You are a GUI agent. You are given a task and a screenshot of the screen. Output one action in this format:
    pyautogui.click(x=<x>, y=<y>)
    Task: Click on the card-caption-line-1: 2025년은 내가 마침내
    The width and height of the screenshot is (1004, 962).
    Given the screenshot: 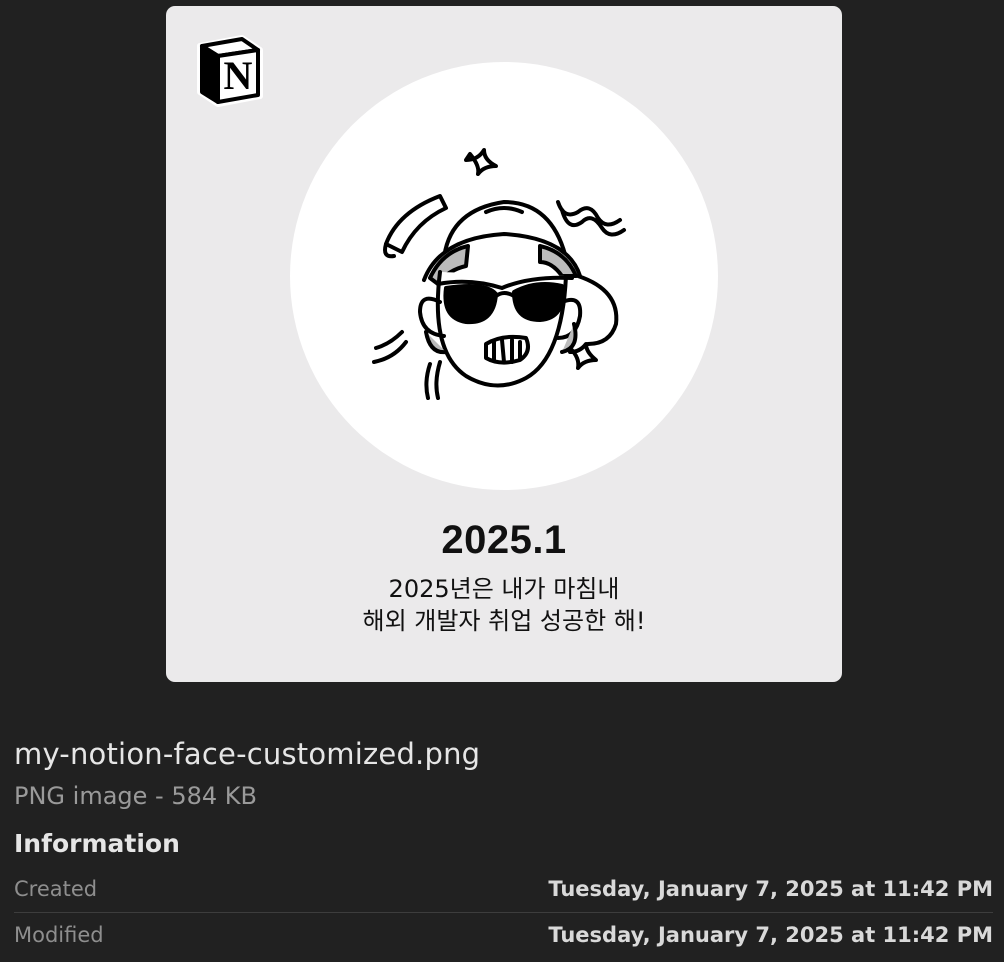 What is the action you would take?
    pyautogui.click(x=504, y=589)
    